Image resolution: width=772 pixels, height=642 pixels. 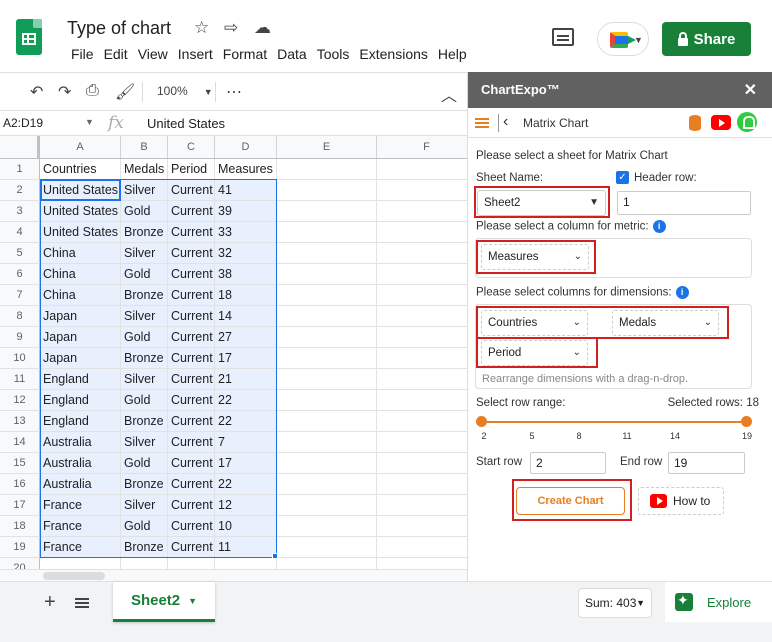 I want to click on cell-d17: 12, so click(x=246, y=505).